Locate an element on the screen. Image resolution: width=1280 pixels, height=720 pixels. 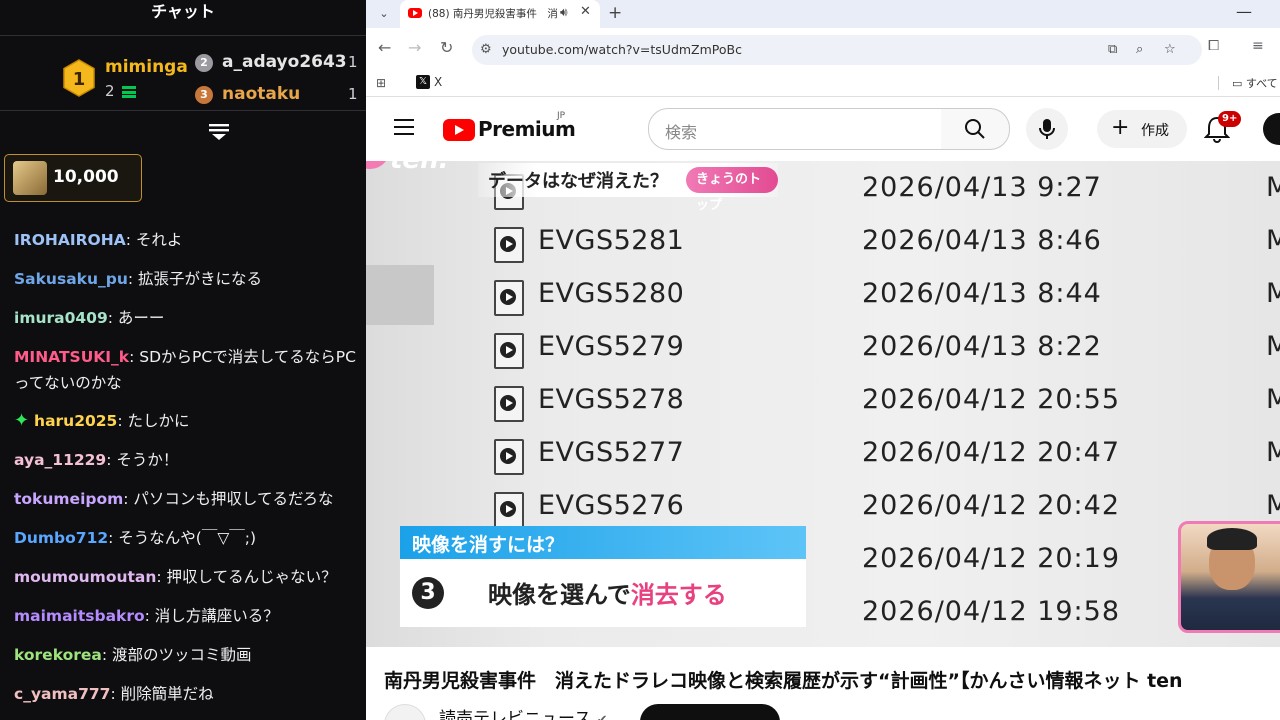
file-date: 2026/04/12 20:19 is located at coordinates (991, 558).